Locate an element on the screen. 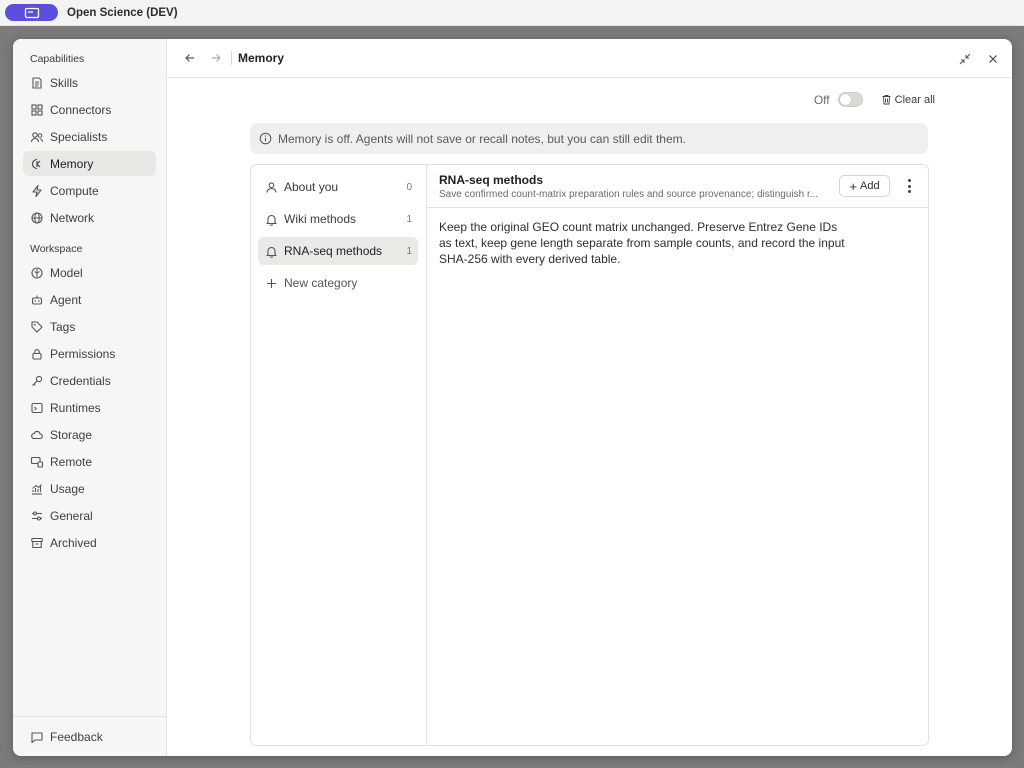  sidebar-item-storage: Storage is located at coordinates (89, 434).